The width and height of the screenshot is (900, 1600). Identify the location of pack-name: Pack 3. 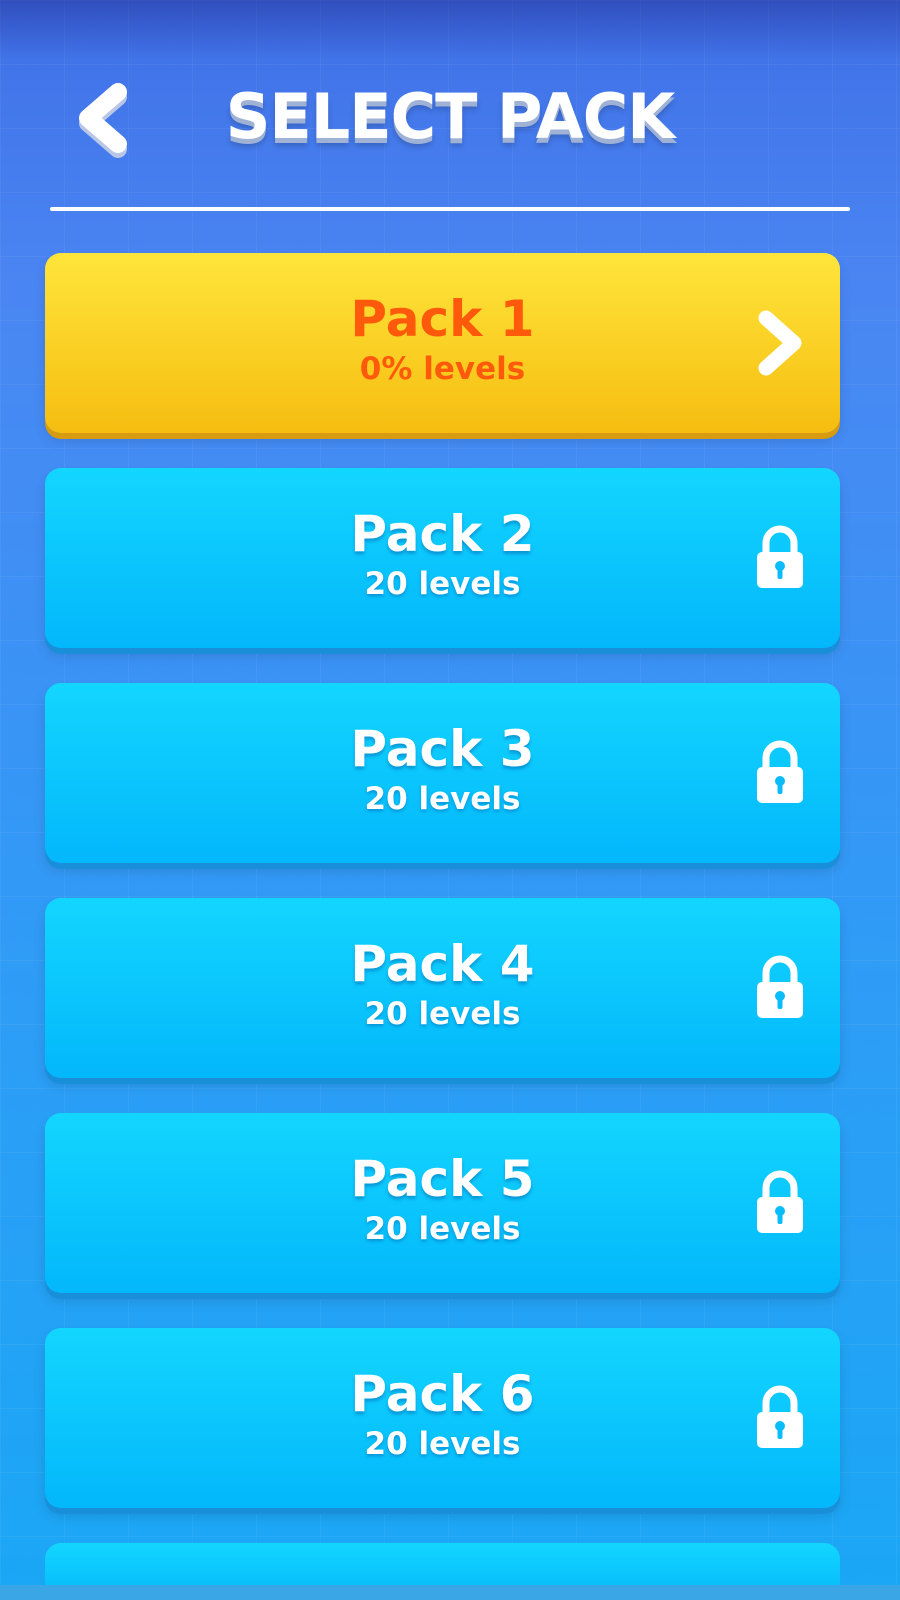
(442, 749).